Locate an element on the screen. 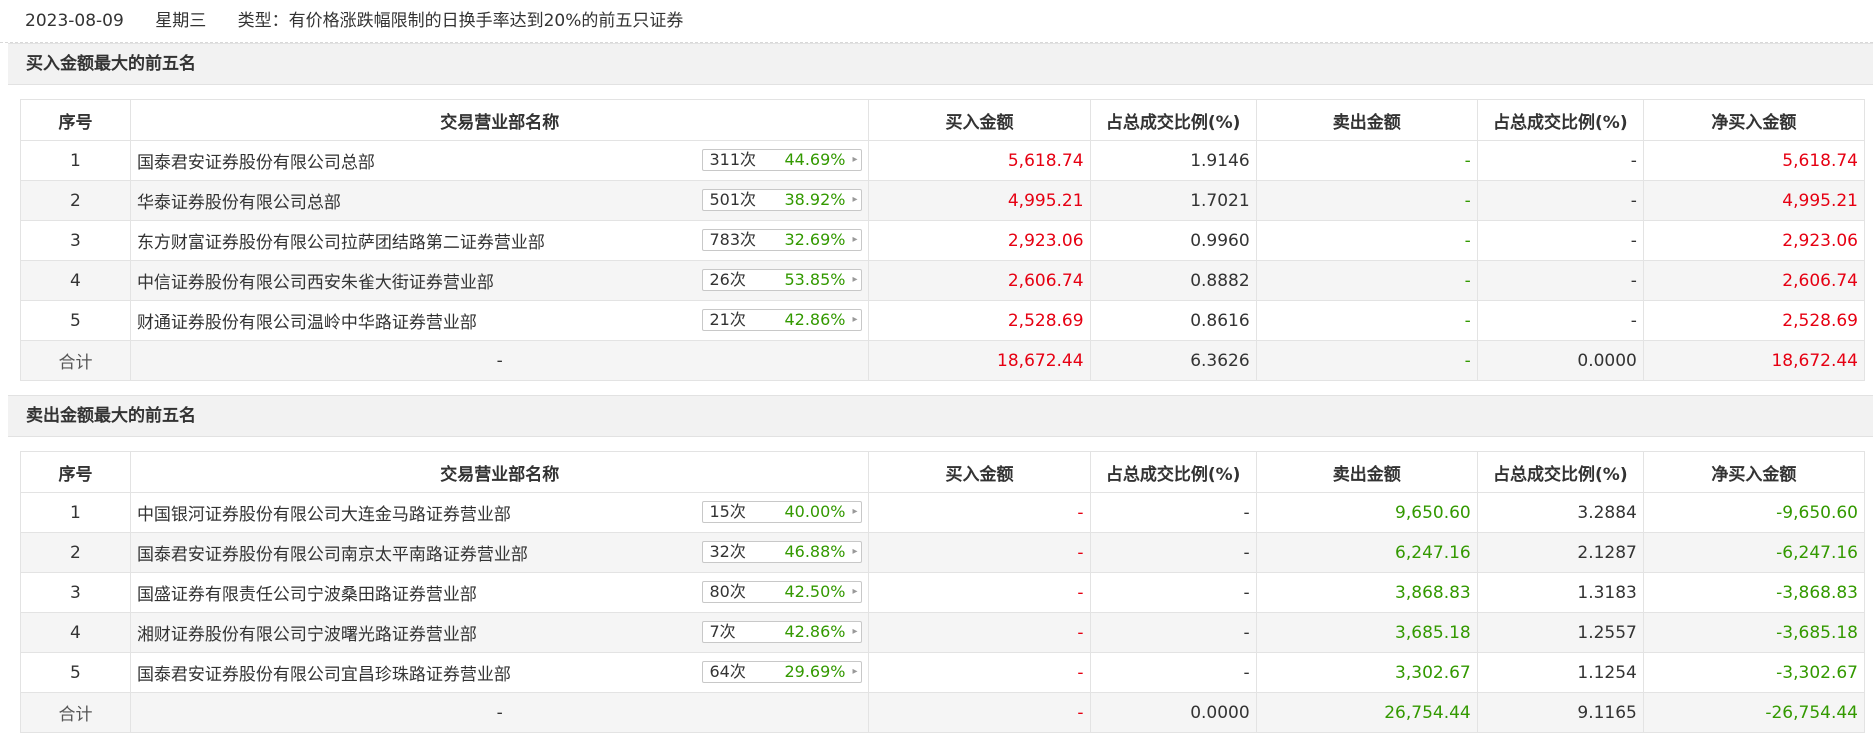  sell-amount: 9,650.60 is located at coordinates (1366, 512).